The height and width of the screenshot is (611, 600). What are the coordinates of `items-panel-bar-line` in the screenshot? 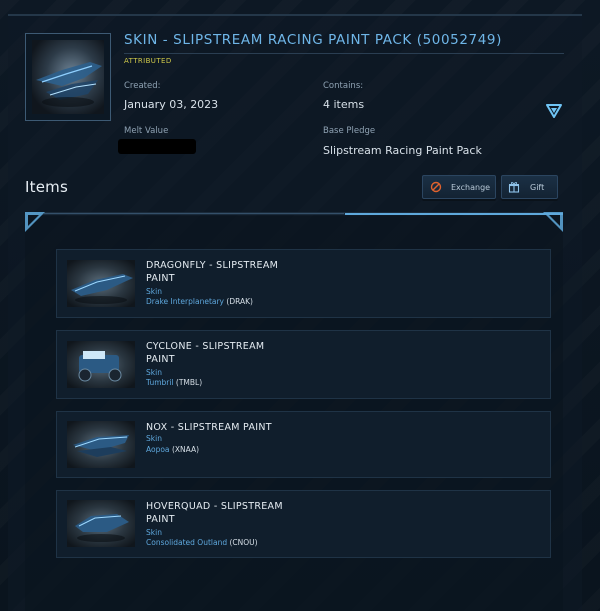 It's located at (194, 213).